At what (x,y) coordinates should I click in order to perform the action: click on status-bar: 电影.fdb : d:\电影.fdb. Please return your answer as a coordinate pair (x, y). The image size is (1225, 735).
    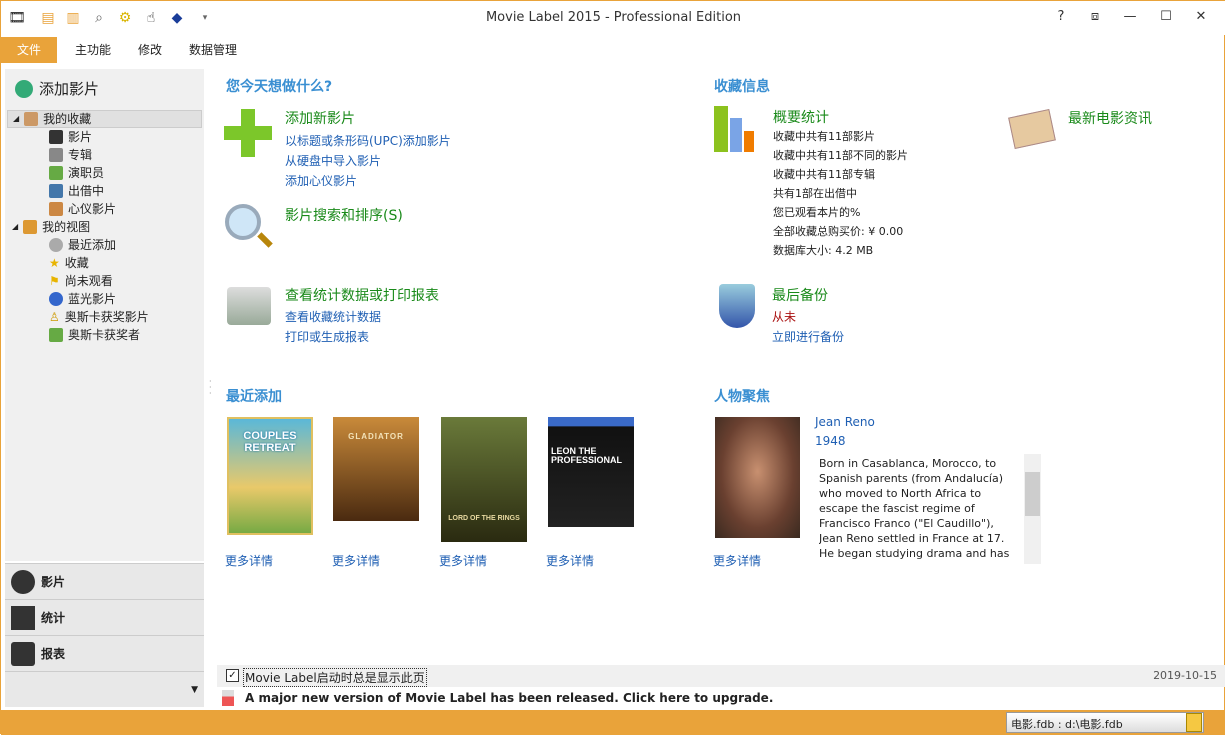
    Looking at the image, I should click on (613, 722).